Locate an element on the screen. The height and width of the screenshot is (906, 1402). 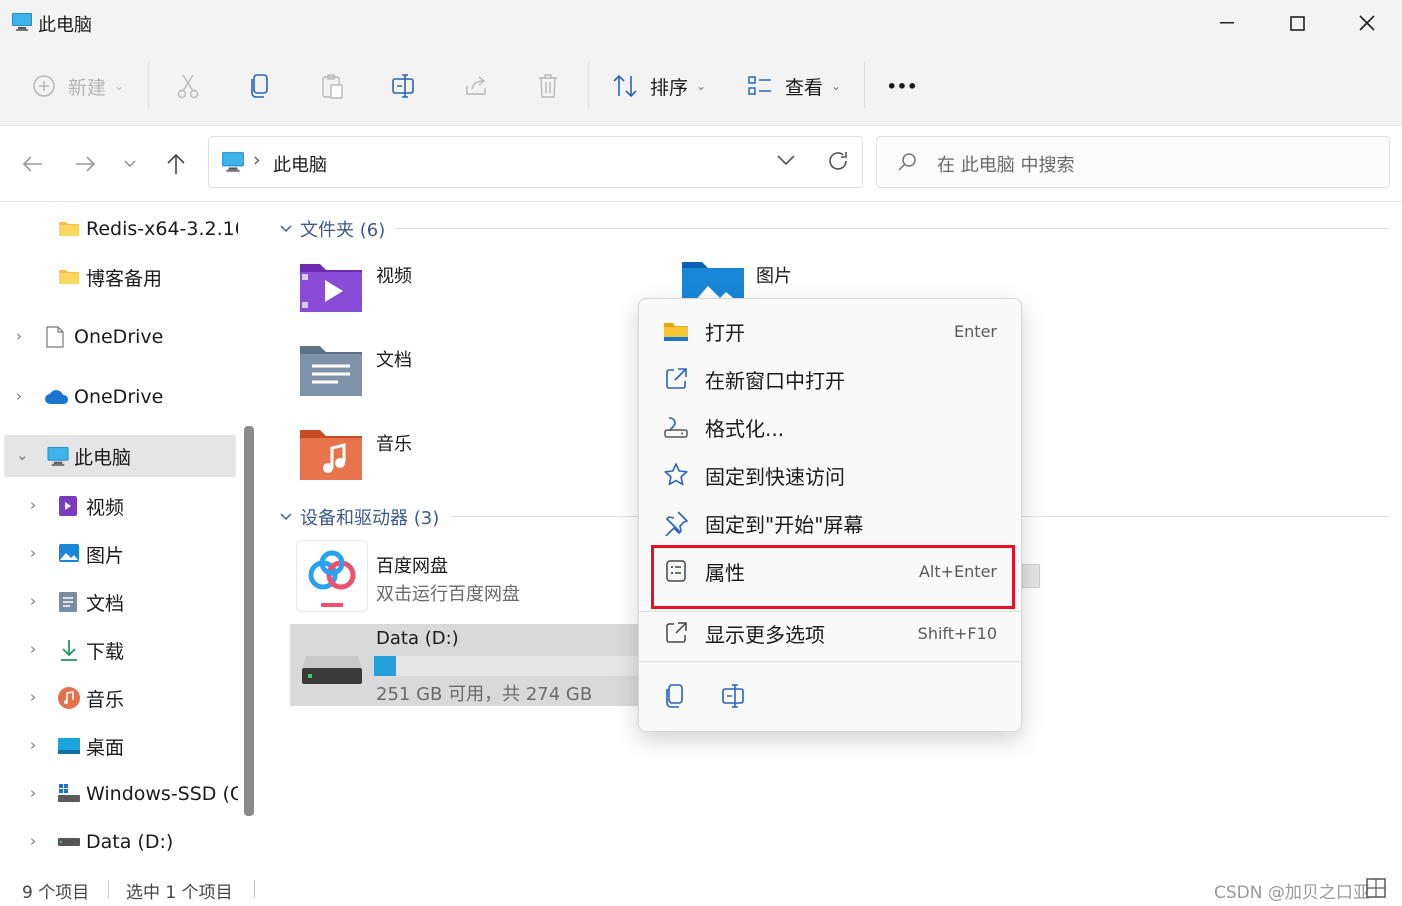
sort-button: 排序 ⌄ is located at coordinates (659, 86).